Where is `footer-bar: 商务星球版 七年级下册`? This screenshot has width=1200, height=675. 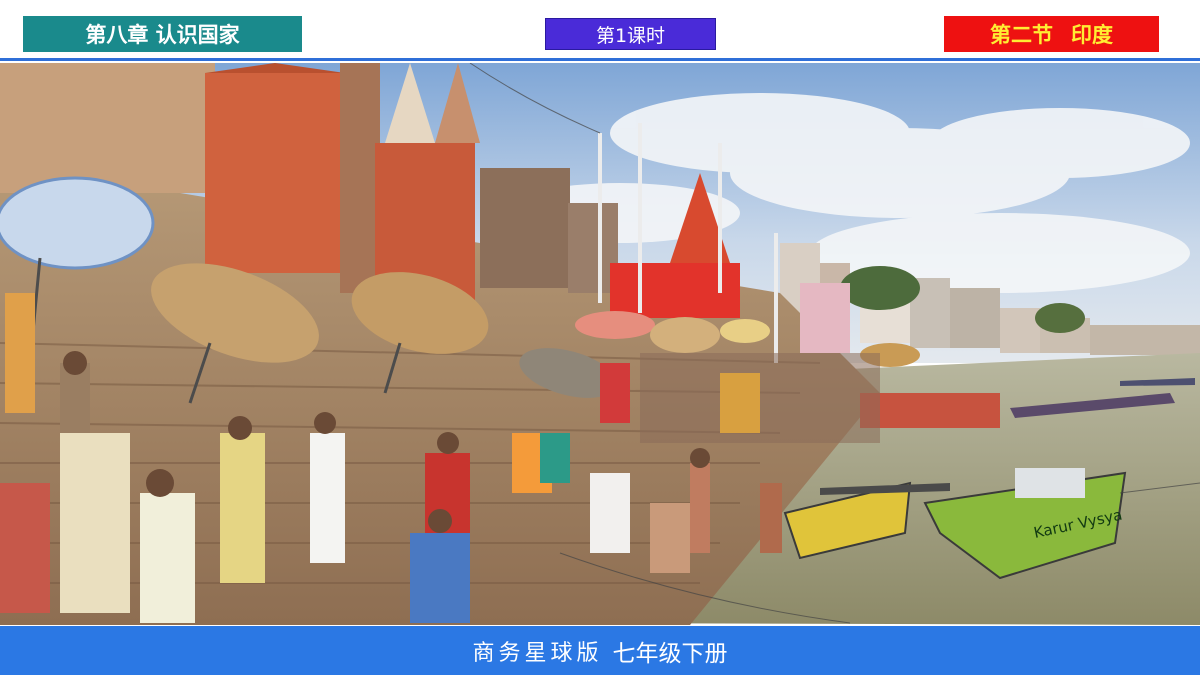 footer-bar: 商务星球版 七年级下册 is located at coordinates (600, 650).